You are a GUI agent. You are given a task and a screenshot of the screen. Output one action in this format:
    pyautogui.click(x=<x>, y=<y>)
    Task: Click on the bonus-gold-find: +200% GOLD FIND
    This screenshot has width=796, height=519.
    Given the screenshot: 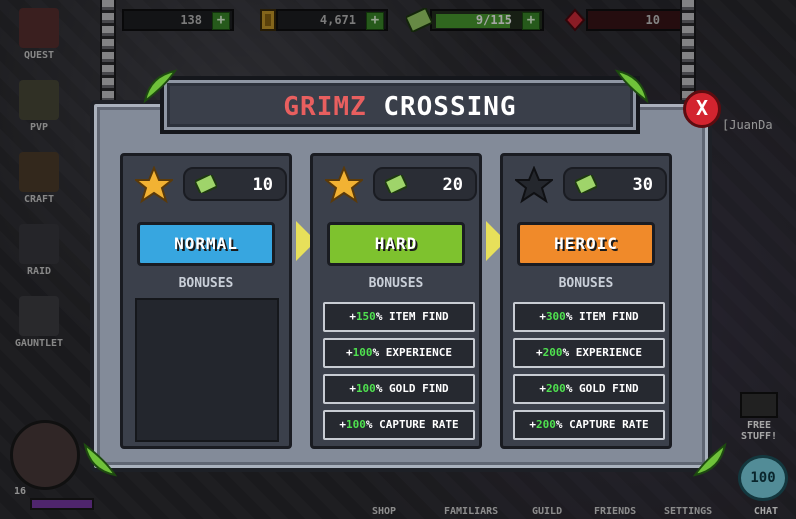 What is the action you would take?
    pyautogui.click(x=589, y=389)
    